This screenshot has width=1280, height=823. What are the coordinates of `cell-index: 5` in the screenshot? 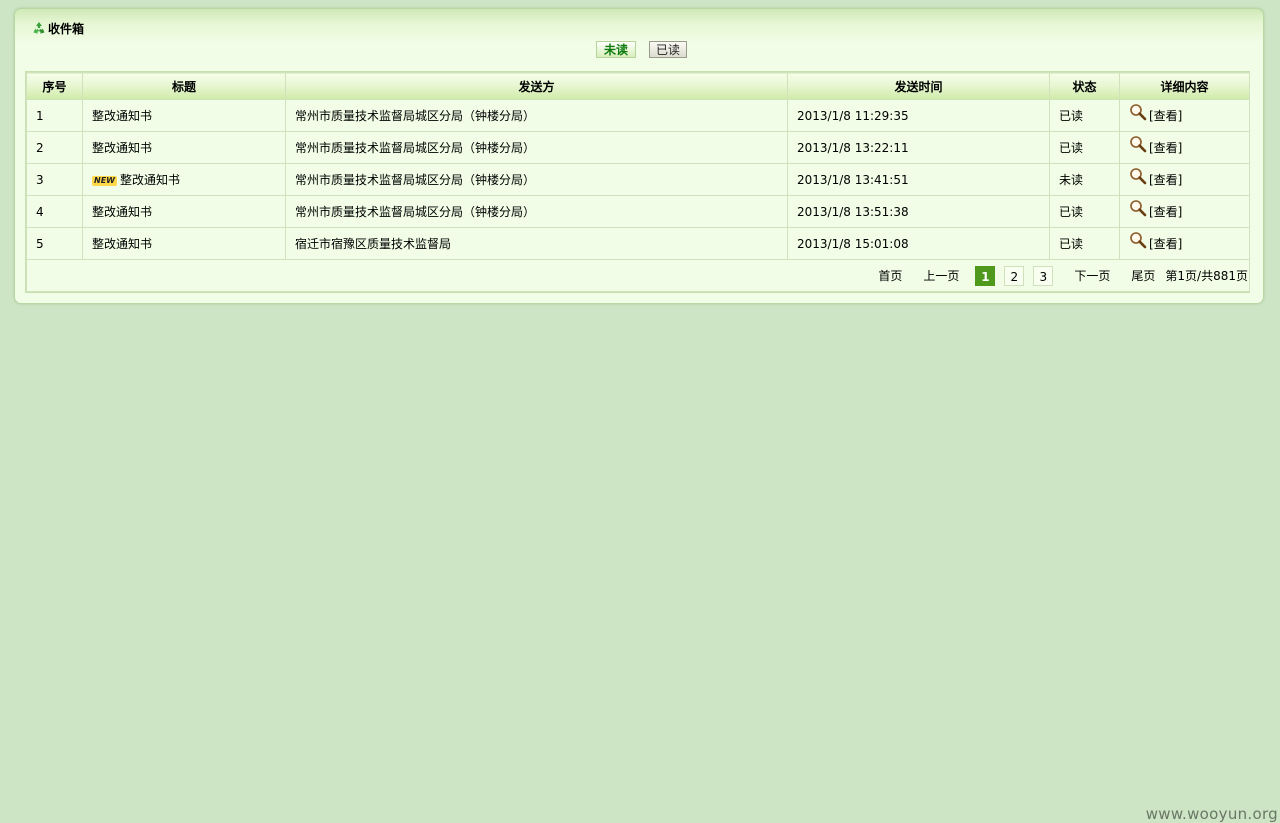 It's located at (54, 243).